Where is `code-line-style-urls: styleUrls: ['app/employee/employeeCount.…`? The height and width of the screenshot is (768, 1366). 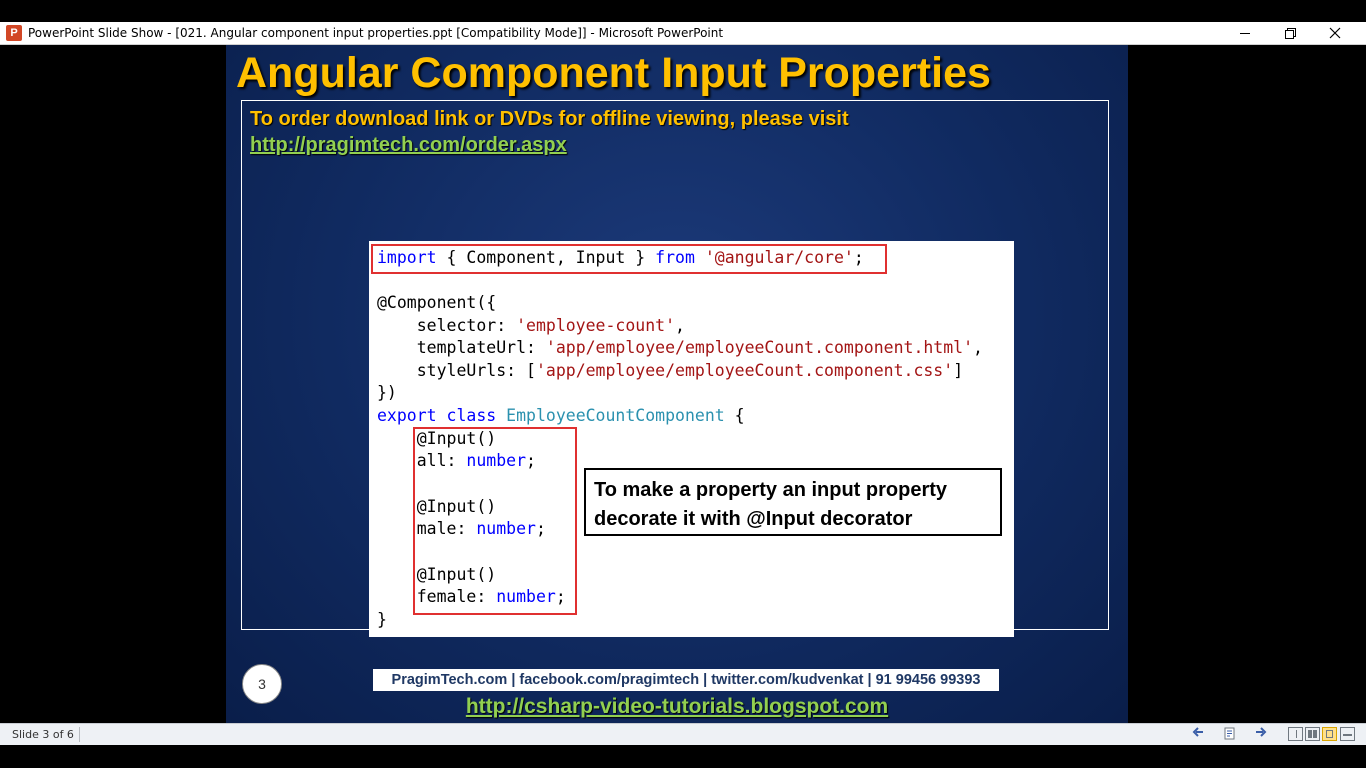
code-line-style-urls: styleUrls: ['app/employee/employeeCount.… is located at coordinates (670, 370).